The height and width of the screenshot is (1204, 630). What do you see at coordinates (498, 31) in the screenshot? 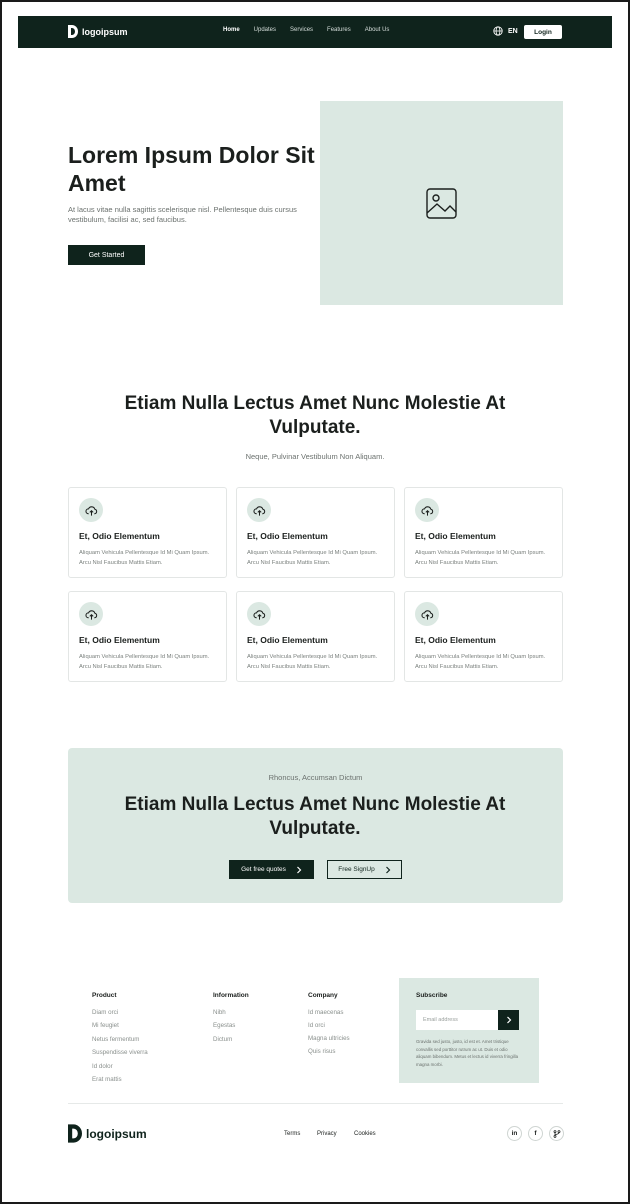
I see `globe-icon` at bounding box center [498, 31].